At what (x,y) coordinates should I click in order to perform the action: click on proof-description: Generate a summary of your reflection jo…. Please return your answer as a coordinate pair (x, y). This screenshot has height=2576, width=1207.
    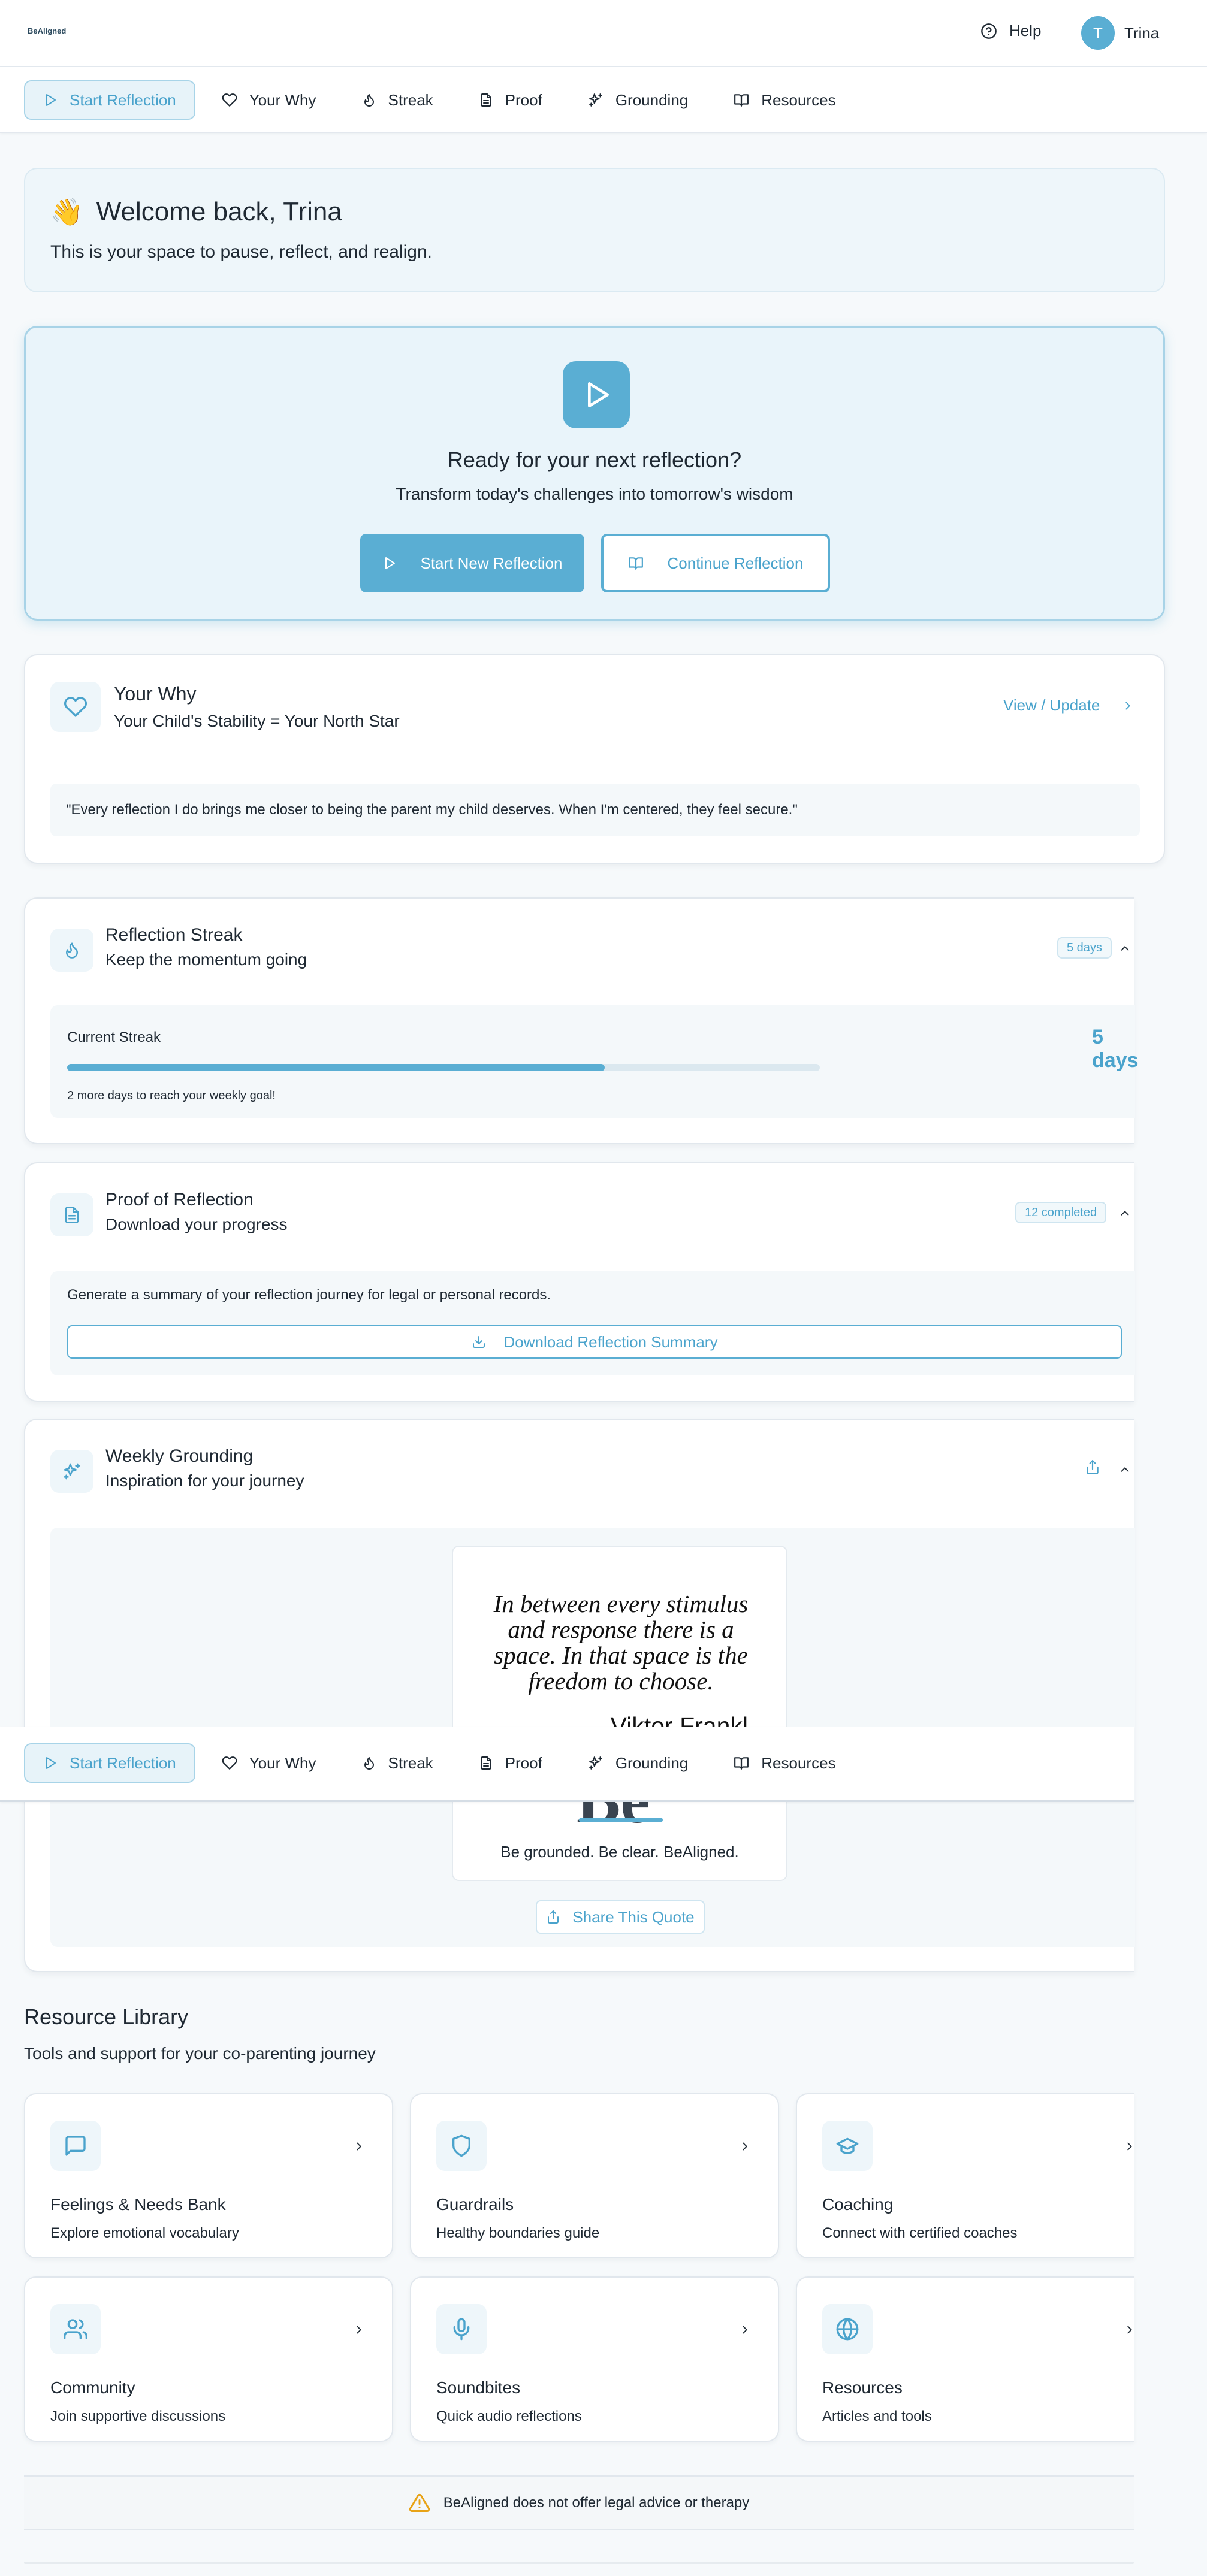
    Looking at the image, I should click on (309, 1295).